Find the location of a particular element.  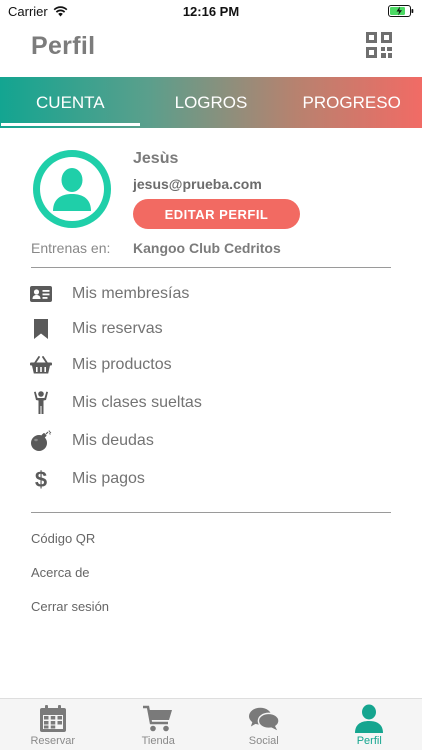

menu-item-productos: Mis productos is located at coordinates (210, 365).